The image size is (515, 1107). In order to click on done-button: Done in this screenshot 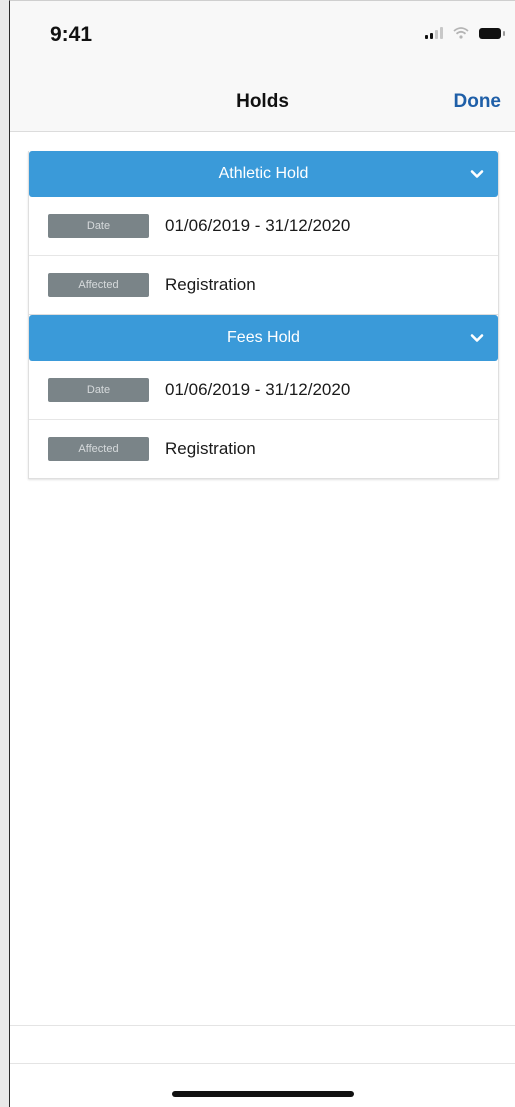, I will do `click(478, 102)`.